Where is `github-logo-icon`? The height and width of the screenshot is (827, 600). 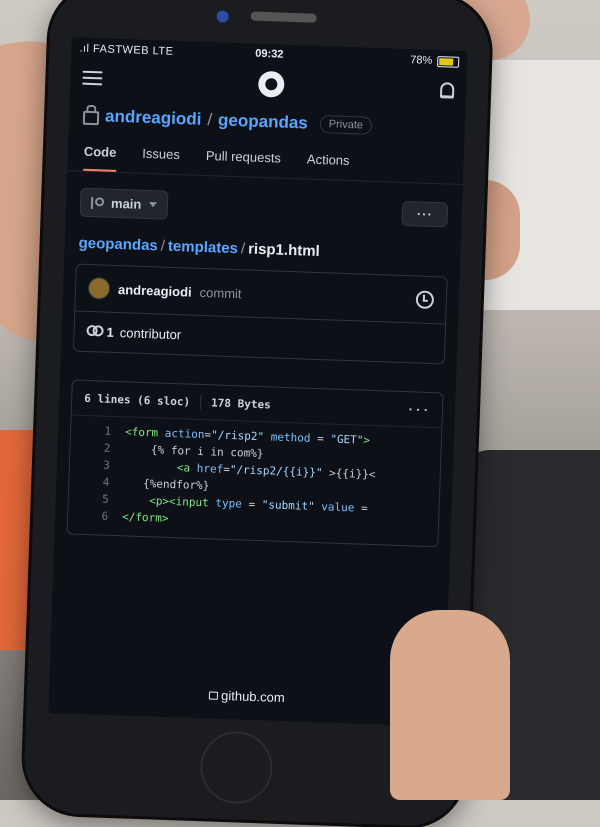 github-logo-icon is located at coordinates (271, 84).